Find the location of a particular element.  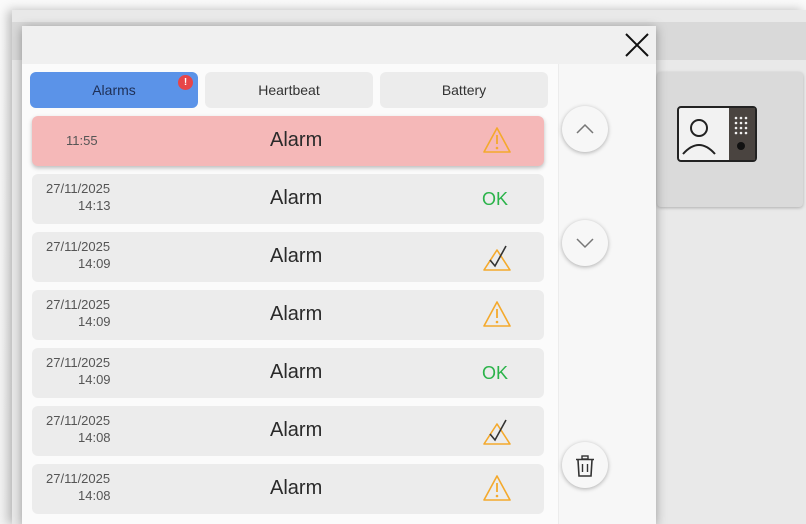

tab-battery: Battery is located at coordinates (464, 90).